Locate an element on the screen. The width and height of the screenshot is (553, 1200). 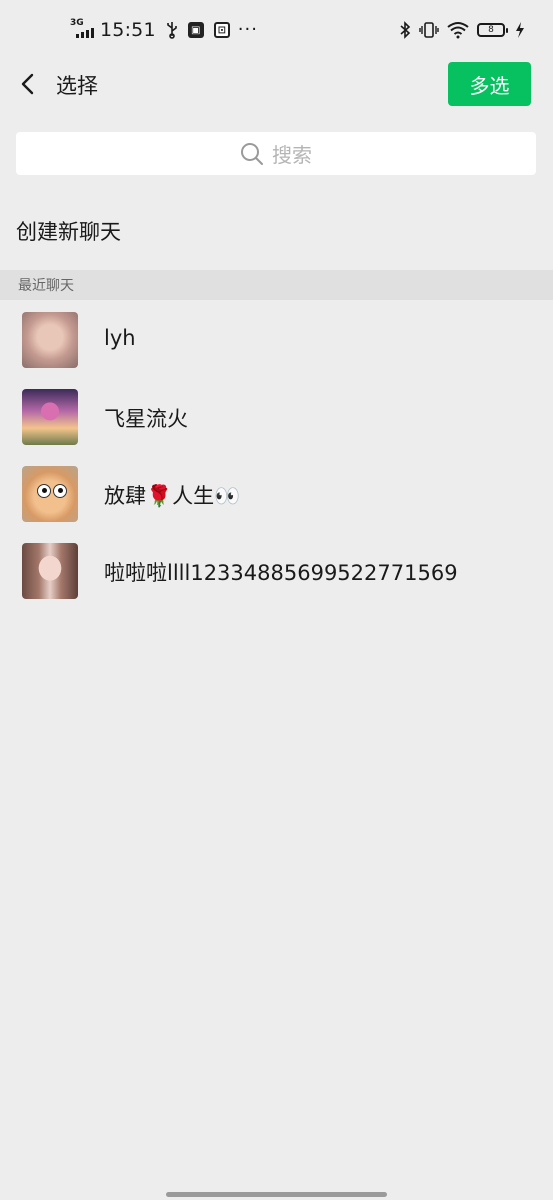
status-time: 15:51 is located at coordinates (128, 30).